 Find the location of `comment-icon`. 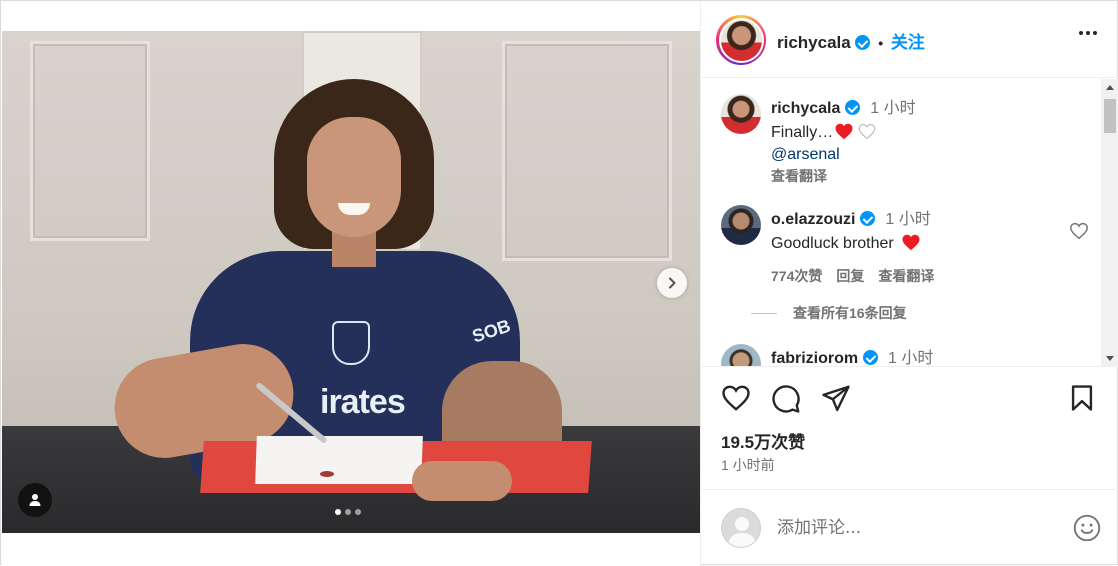

comment-icon is located at coordinates (786, 399).